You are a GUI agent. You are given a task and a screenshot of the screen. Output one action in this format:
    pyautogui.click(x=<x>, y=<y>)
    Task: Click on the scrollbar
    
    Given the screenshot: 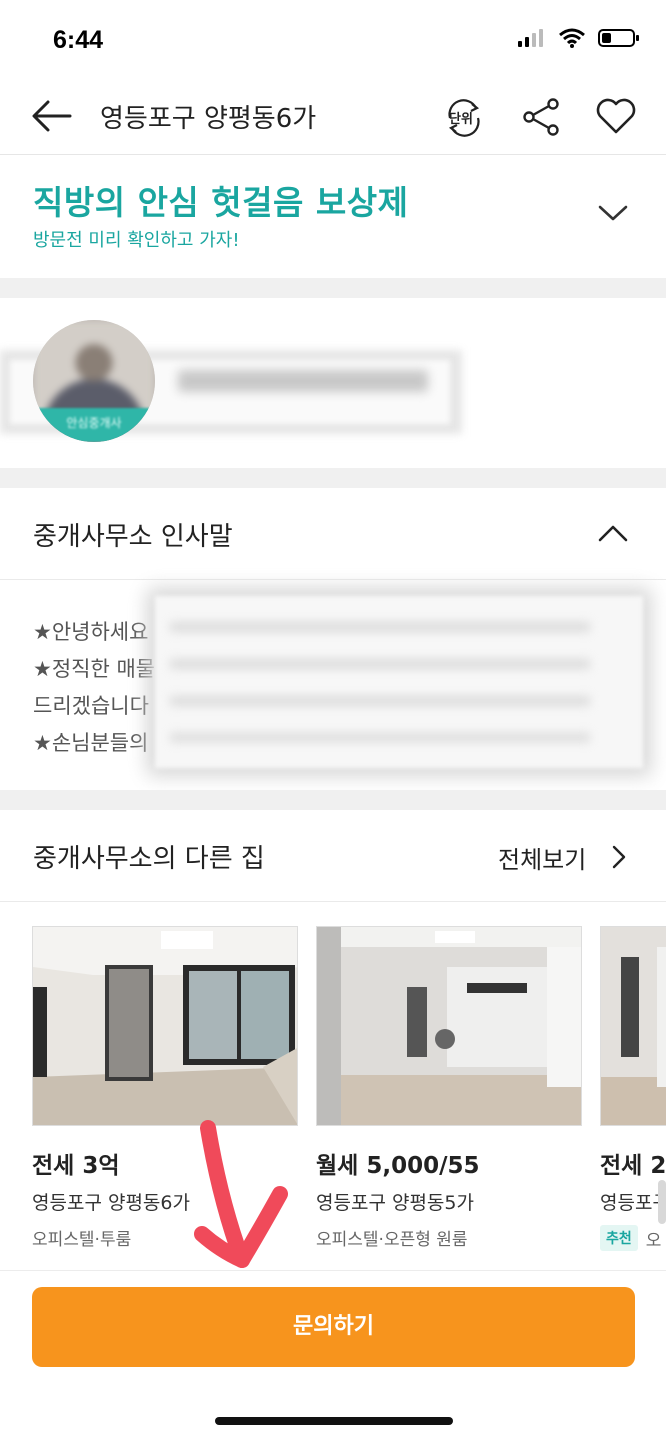 What is the action you would take?
    pyautogui.click(x=662, y=1202)
    